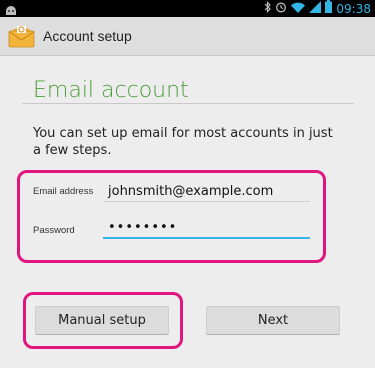 The width and height of the screenshot is (375, 368). I want to click on status-bar: 09:38, so click(187, 8).